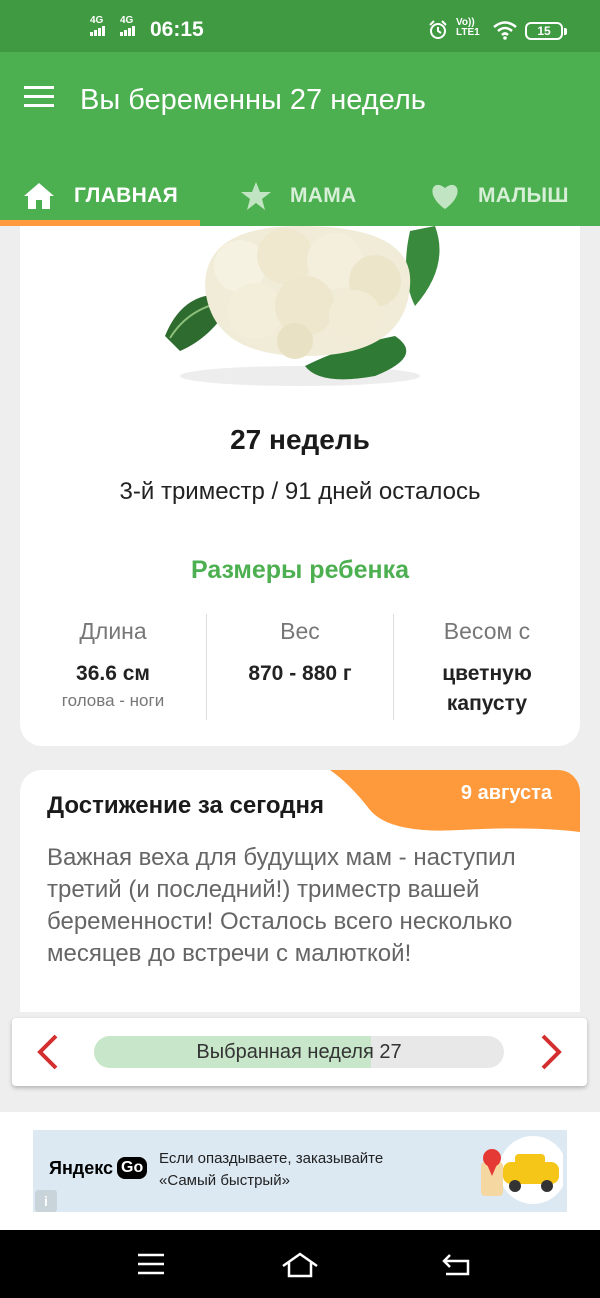 This screenshot has width=600, height=1298. What do you see at coordinates (113, 673) in the screenshot?
I see `metric-value: 36.6 см` at bounding box center [113, 673].